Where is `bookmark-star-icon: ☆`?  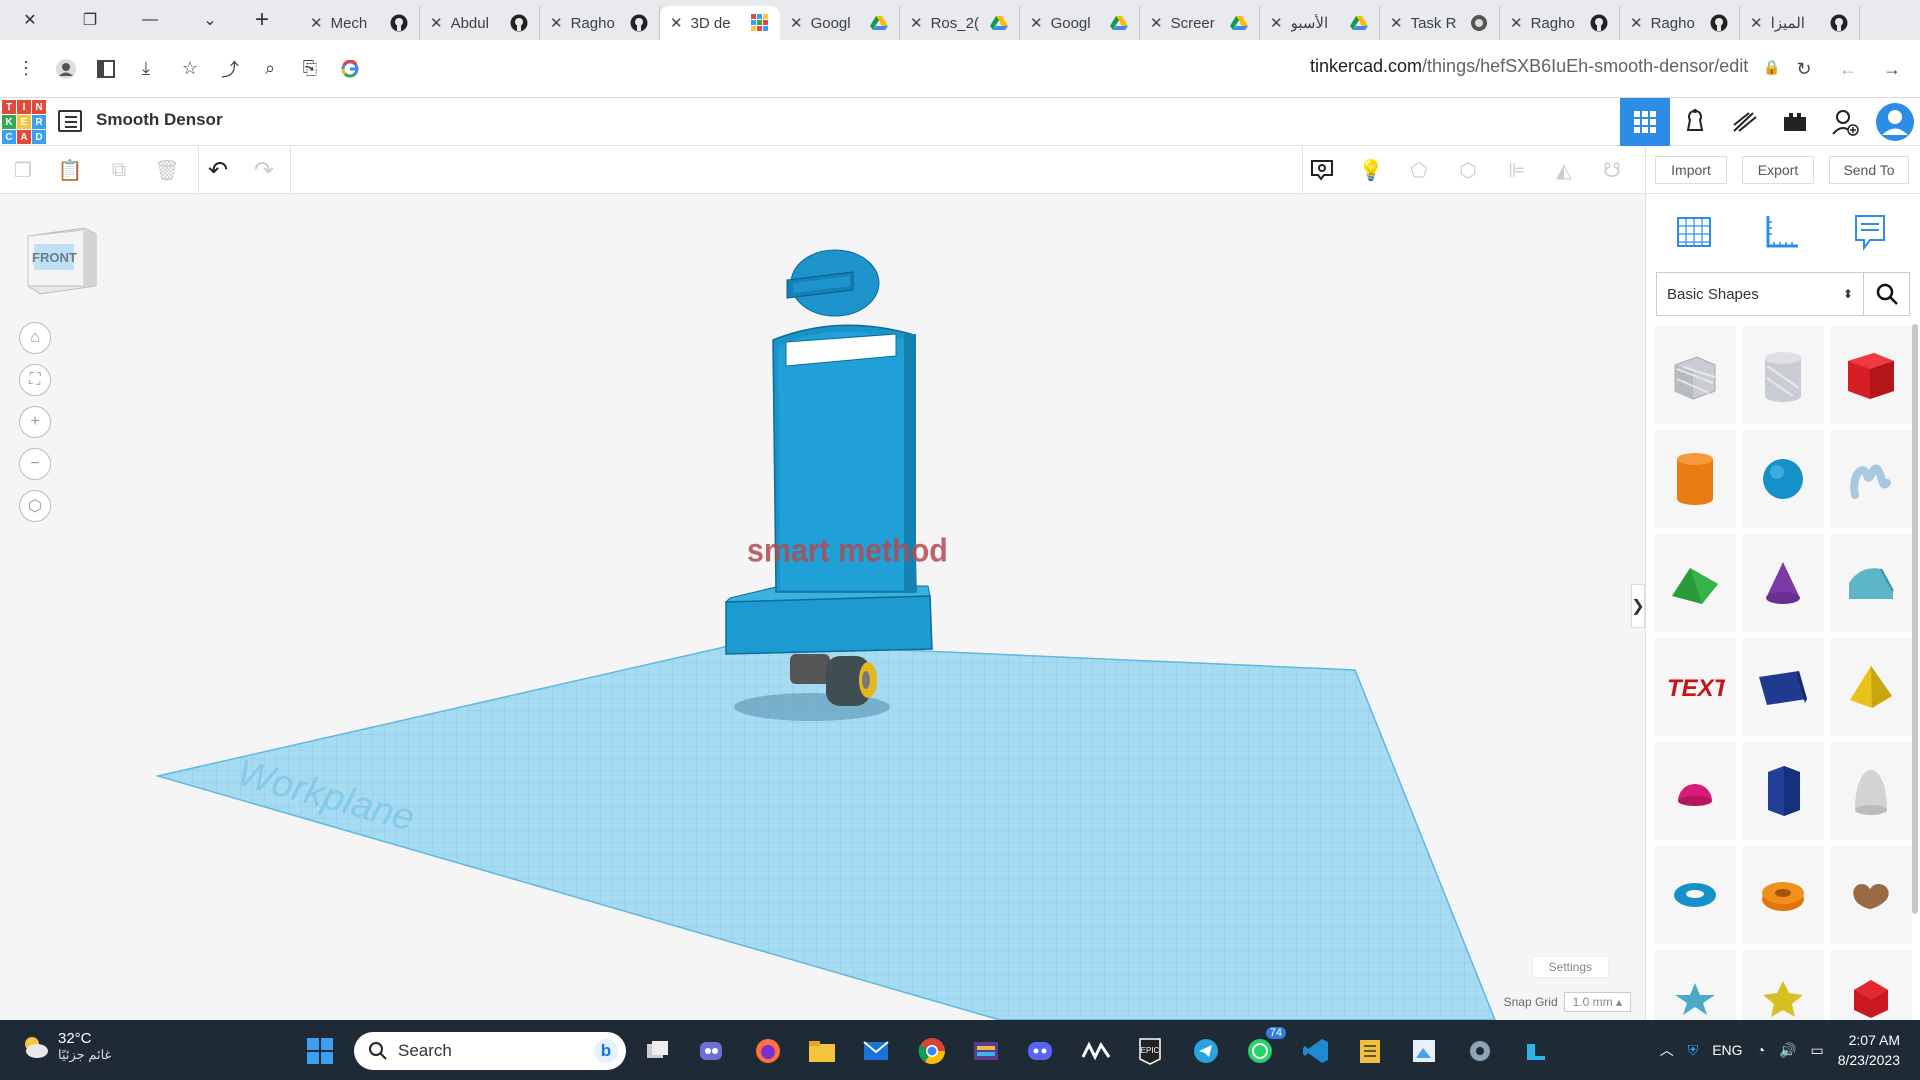 bookmark-star-icon: ☆ is located at coordinates (190, 69).